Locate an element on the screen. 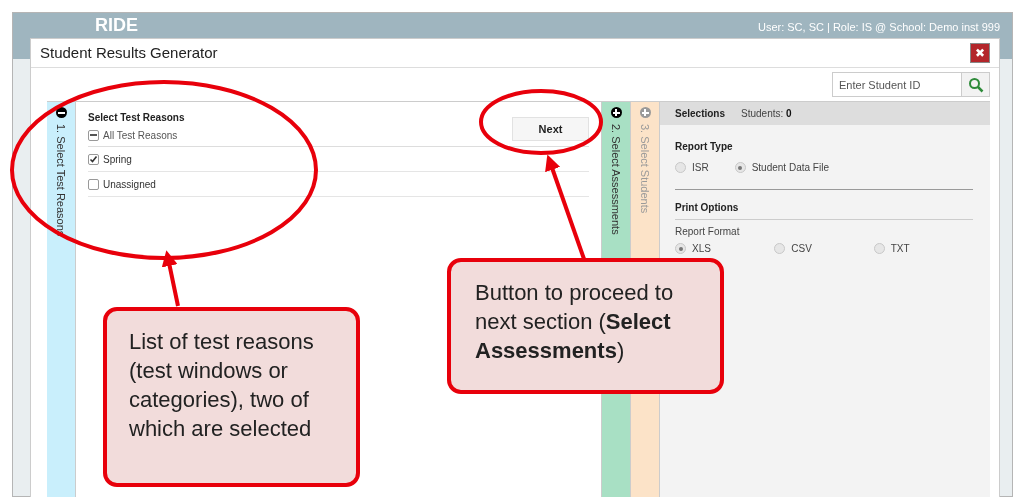  radio-label: ISR is located at coordinates (700, 168).